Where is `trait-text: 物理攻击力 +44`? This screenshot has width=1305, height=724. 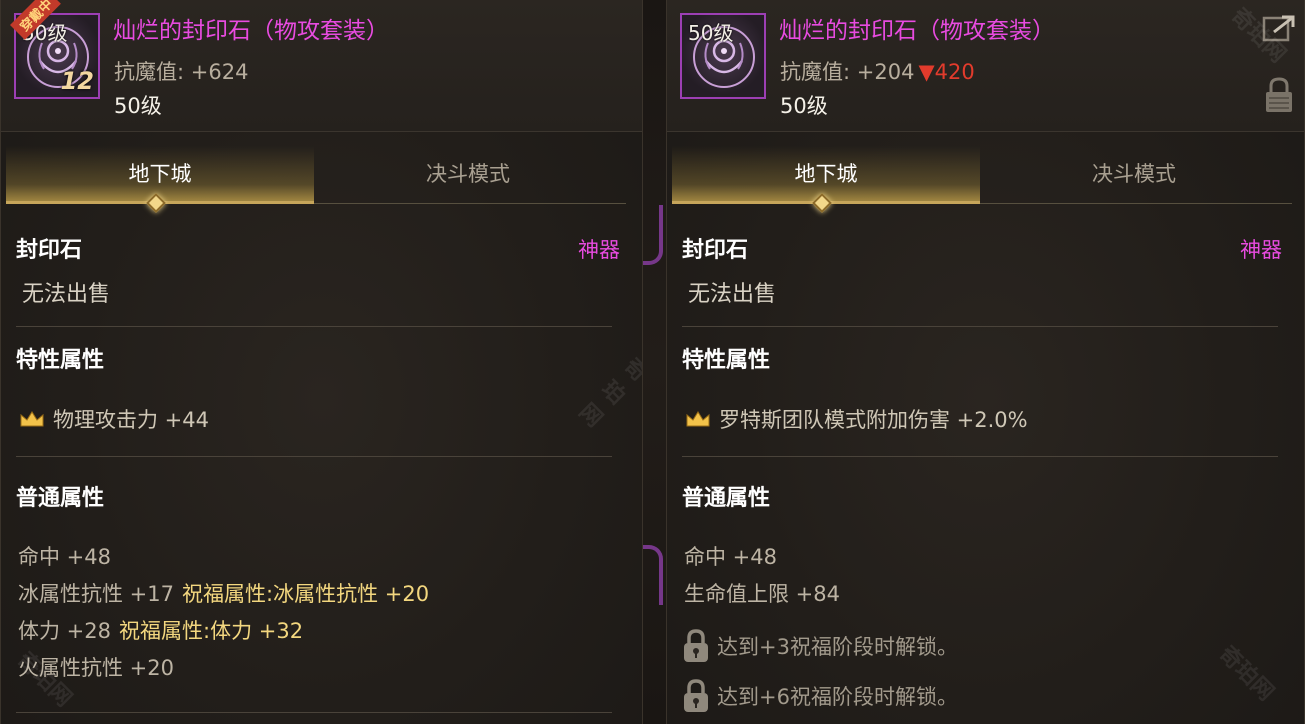
trait-text: 物理攻击力 +44 is located at coordinates (131, 420).